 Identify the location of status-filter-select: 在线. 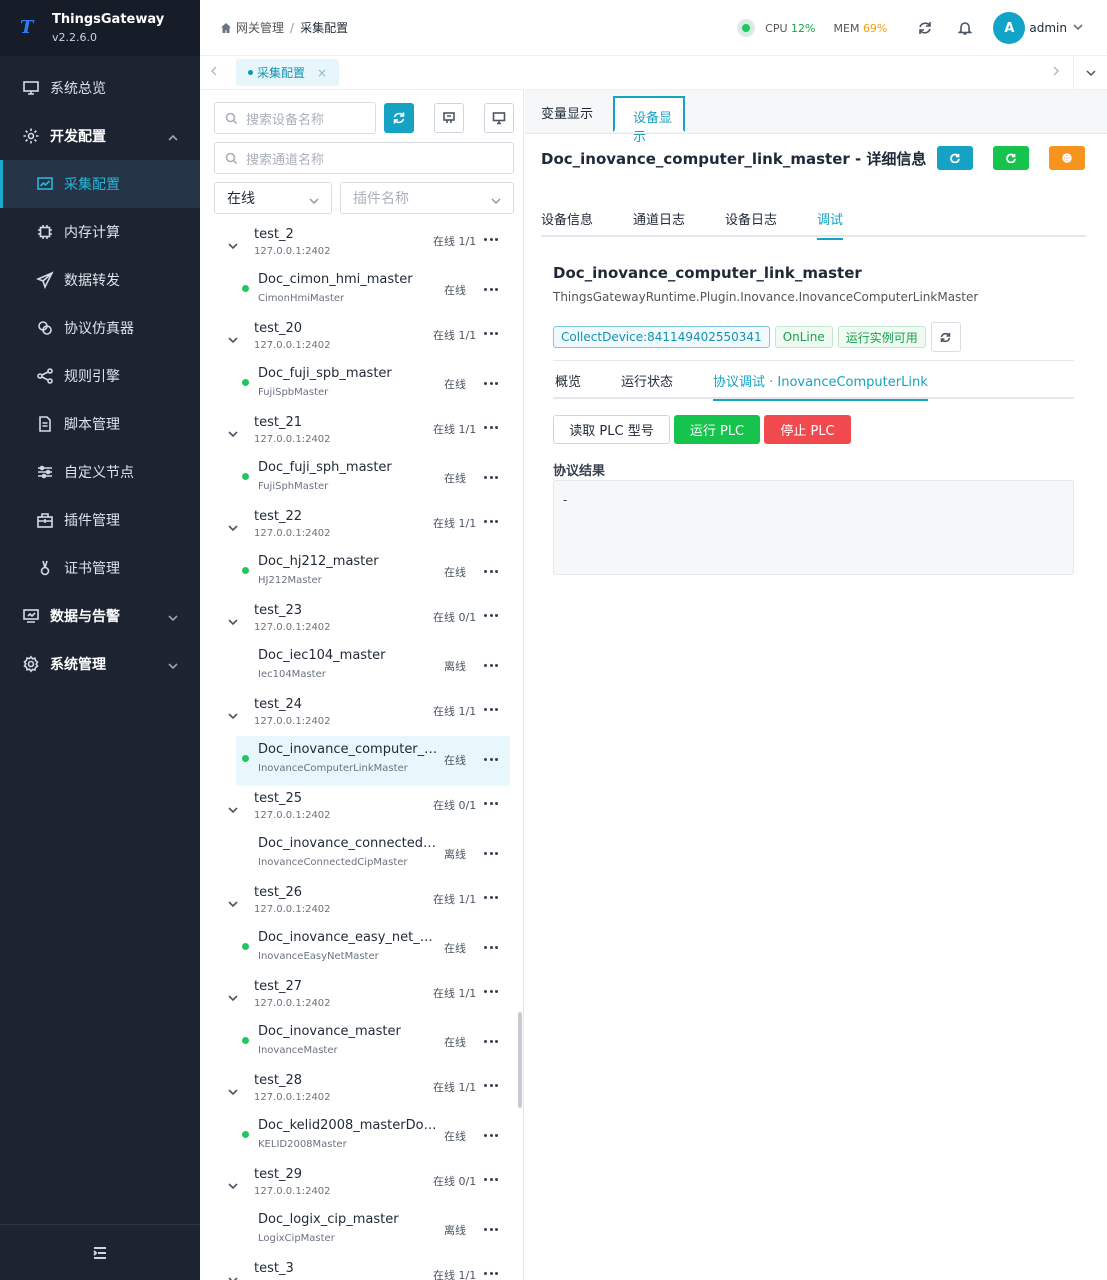
(273, 198).